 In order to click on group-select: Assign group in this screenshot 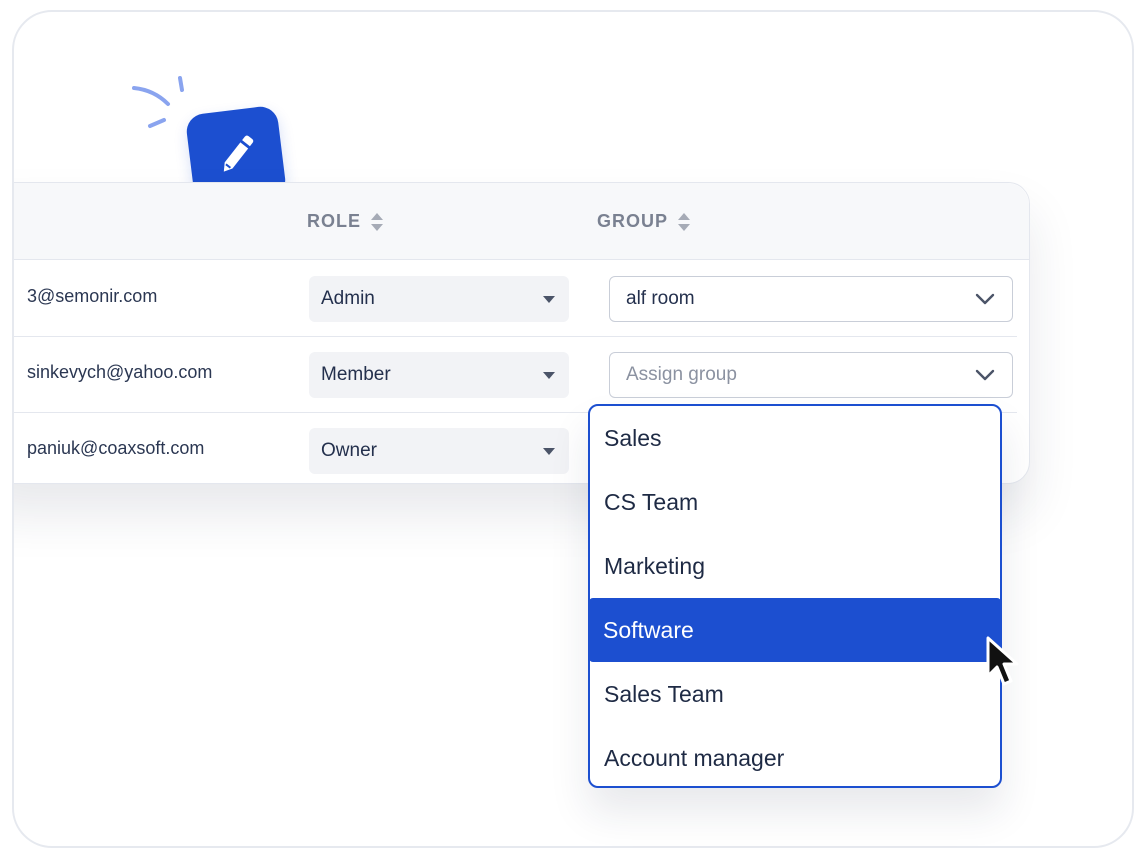, I will do `click(811, 375)`.